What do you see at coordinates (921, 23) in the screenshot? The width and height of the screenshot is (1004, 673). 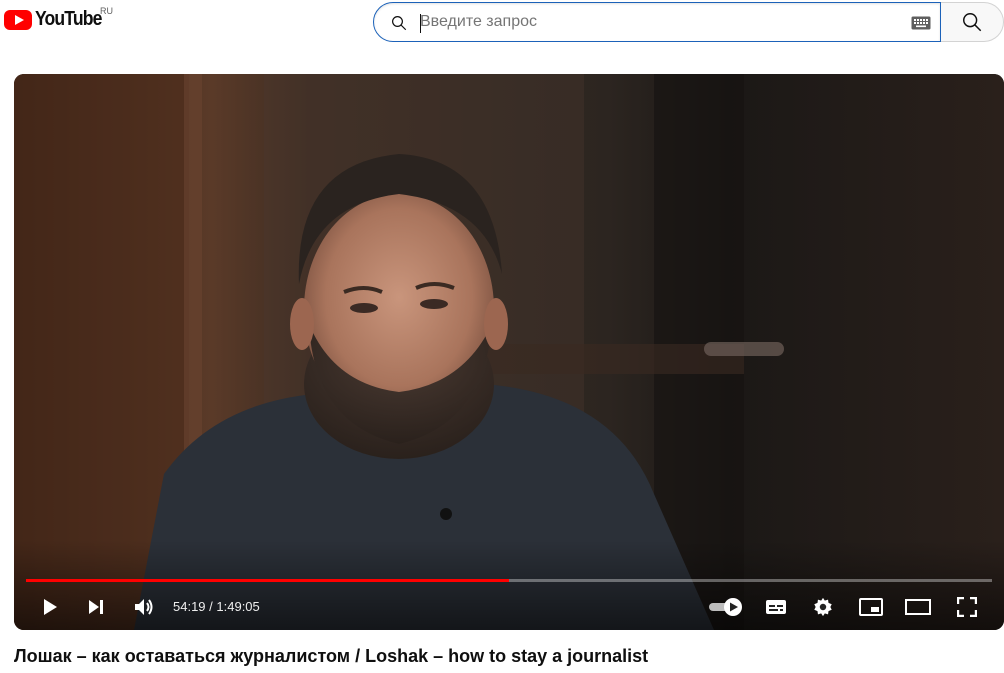 I see `keyboard-icon` at bounding box center [921, 23].